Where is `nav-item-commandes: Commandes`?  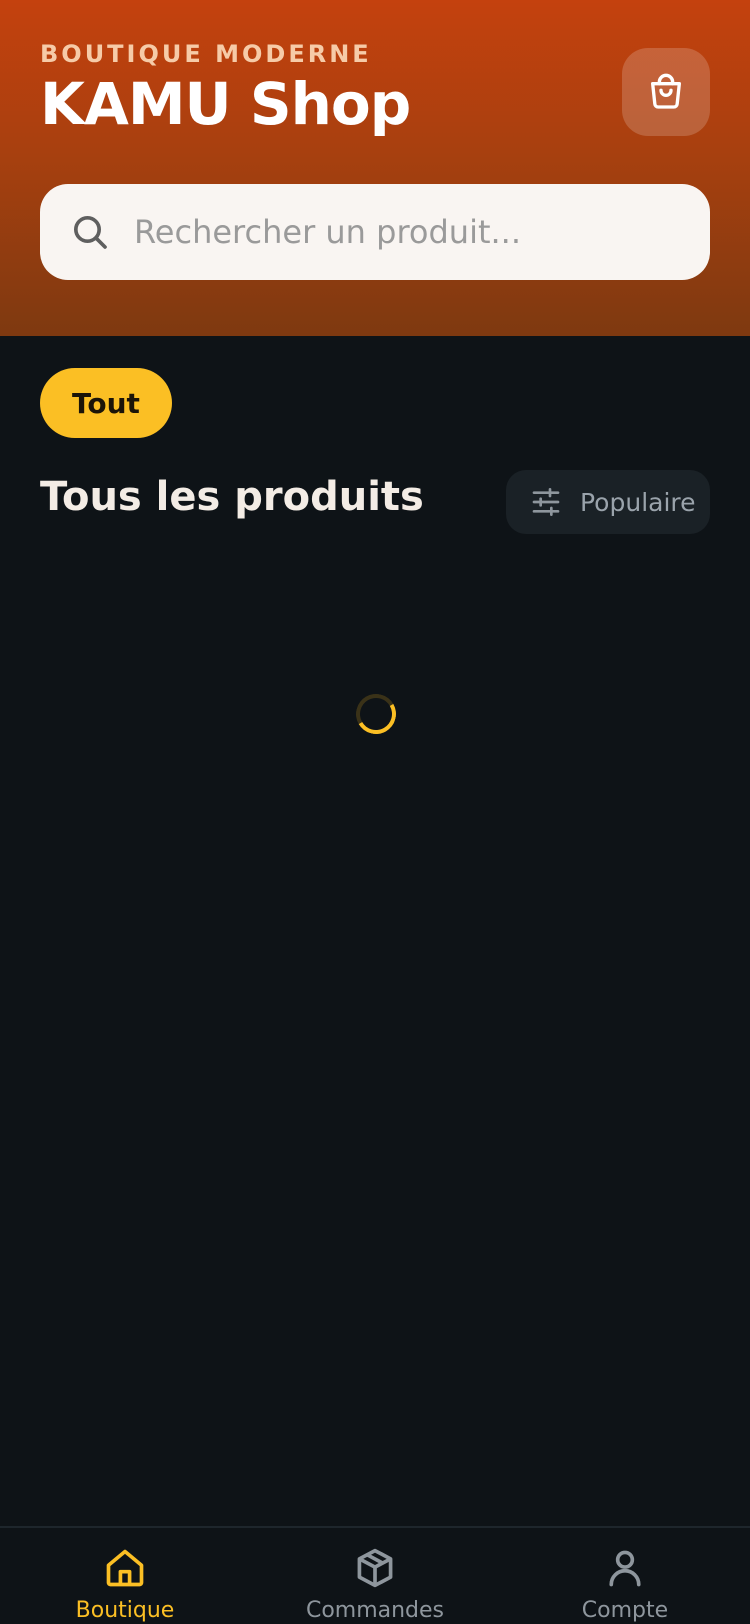
nav-item-commandes: Commandes is located at coordinates (375, 1576).